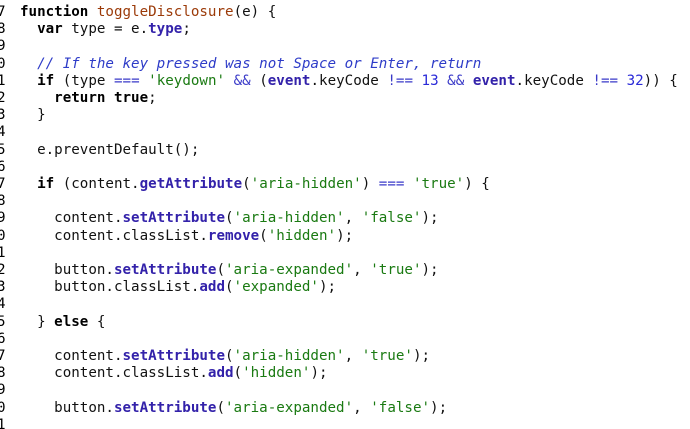  Describe the element at coordinates (3, 373) in the screenshot. I see `line-number: 8` at that location.